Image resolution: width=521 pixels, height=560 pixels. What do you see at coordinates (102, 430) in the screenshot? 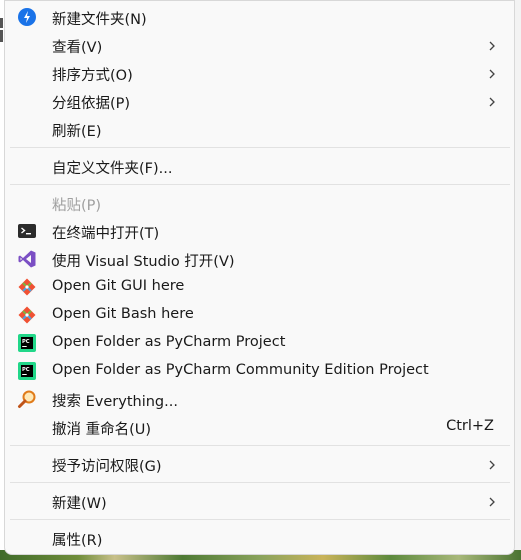
I see `menu-item-label: 撤消 重命名(U)` at bounding box center [102, 430].